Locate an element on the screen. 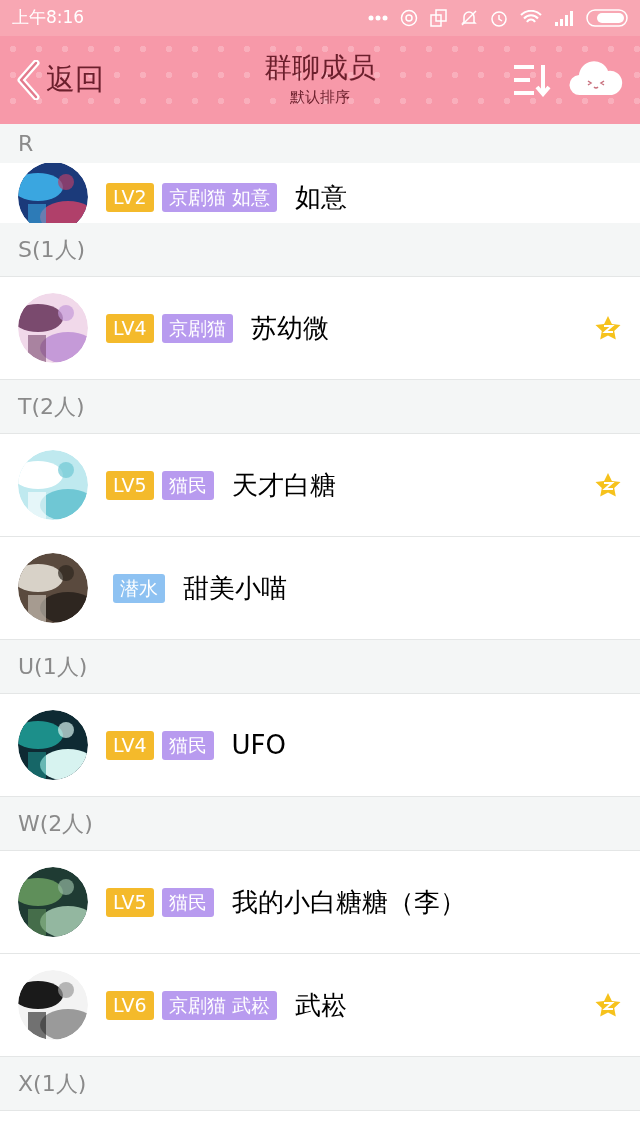 The width and height of the screenshot is (640, 1138). title-badge: 京剧猫 武崧 is located at coordinates (219, 1005).